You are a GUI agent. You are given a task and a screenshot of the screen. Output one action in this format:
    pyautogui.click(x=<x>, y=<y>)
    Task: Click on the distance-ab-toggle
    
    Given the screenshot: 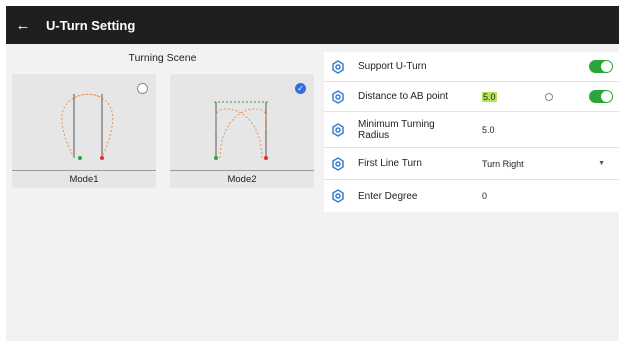 What is the action you would take?
    pyautogui.click(x=601, y=96)
    